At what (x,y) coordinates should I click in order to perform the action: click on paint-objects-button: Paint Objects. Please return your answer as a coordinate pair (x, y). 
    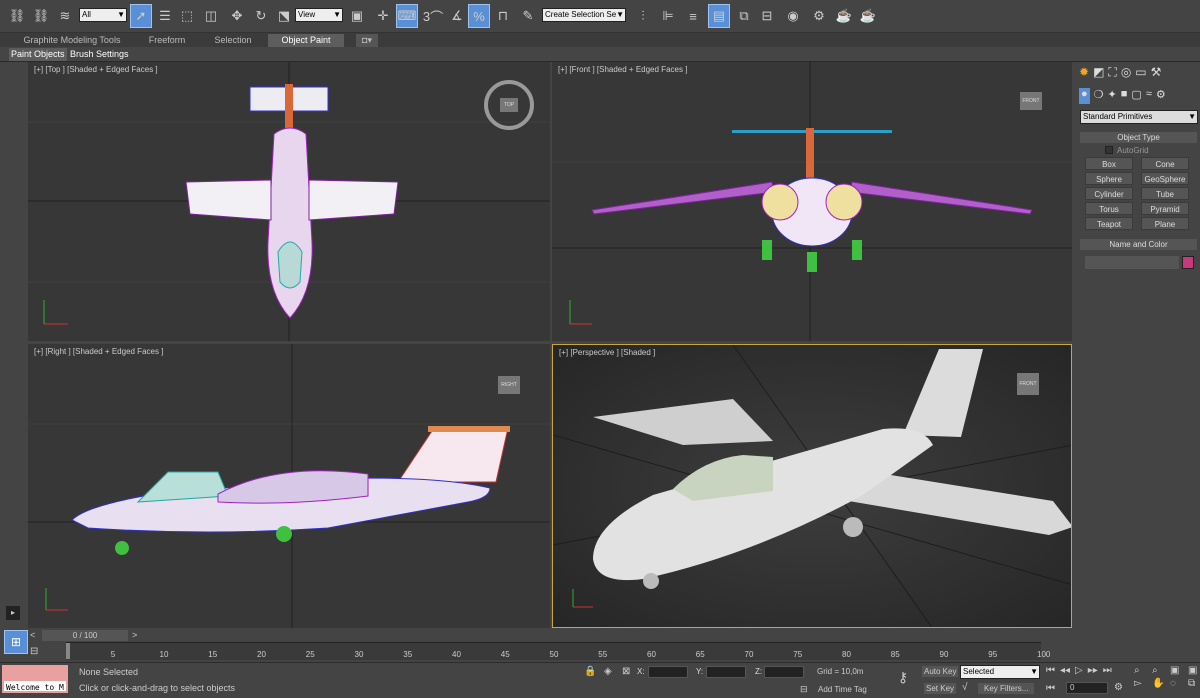
    Looking at the image, I should click on (38, 54).